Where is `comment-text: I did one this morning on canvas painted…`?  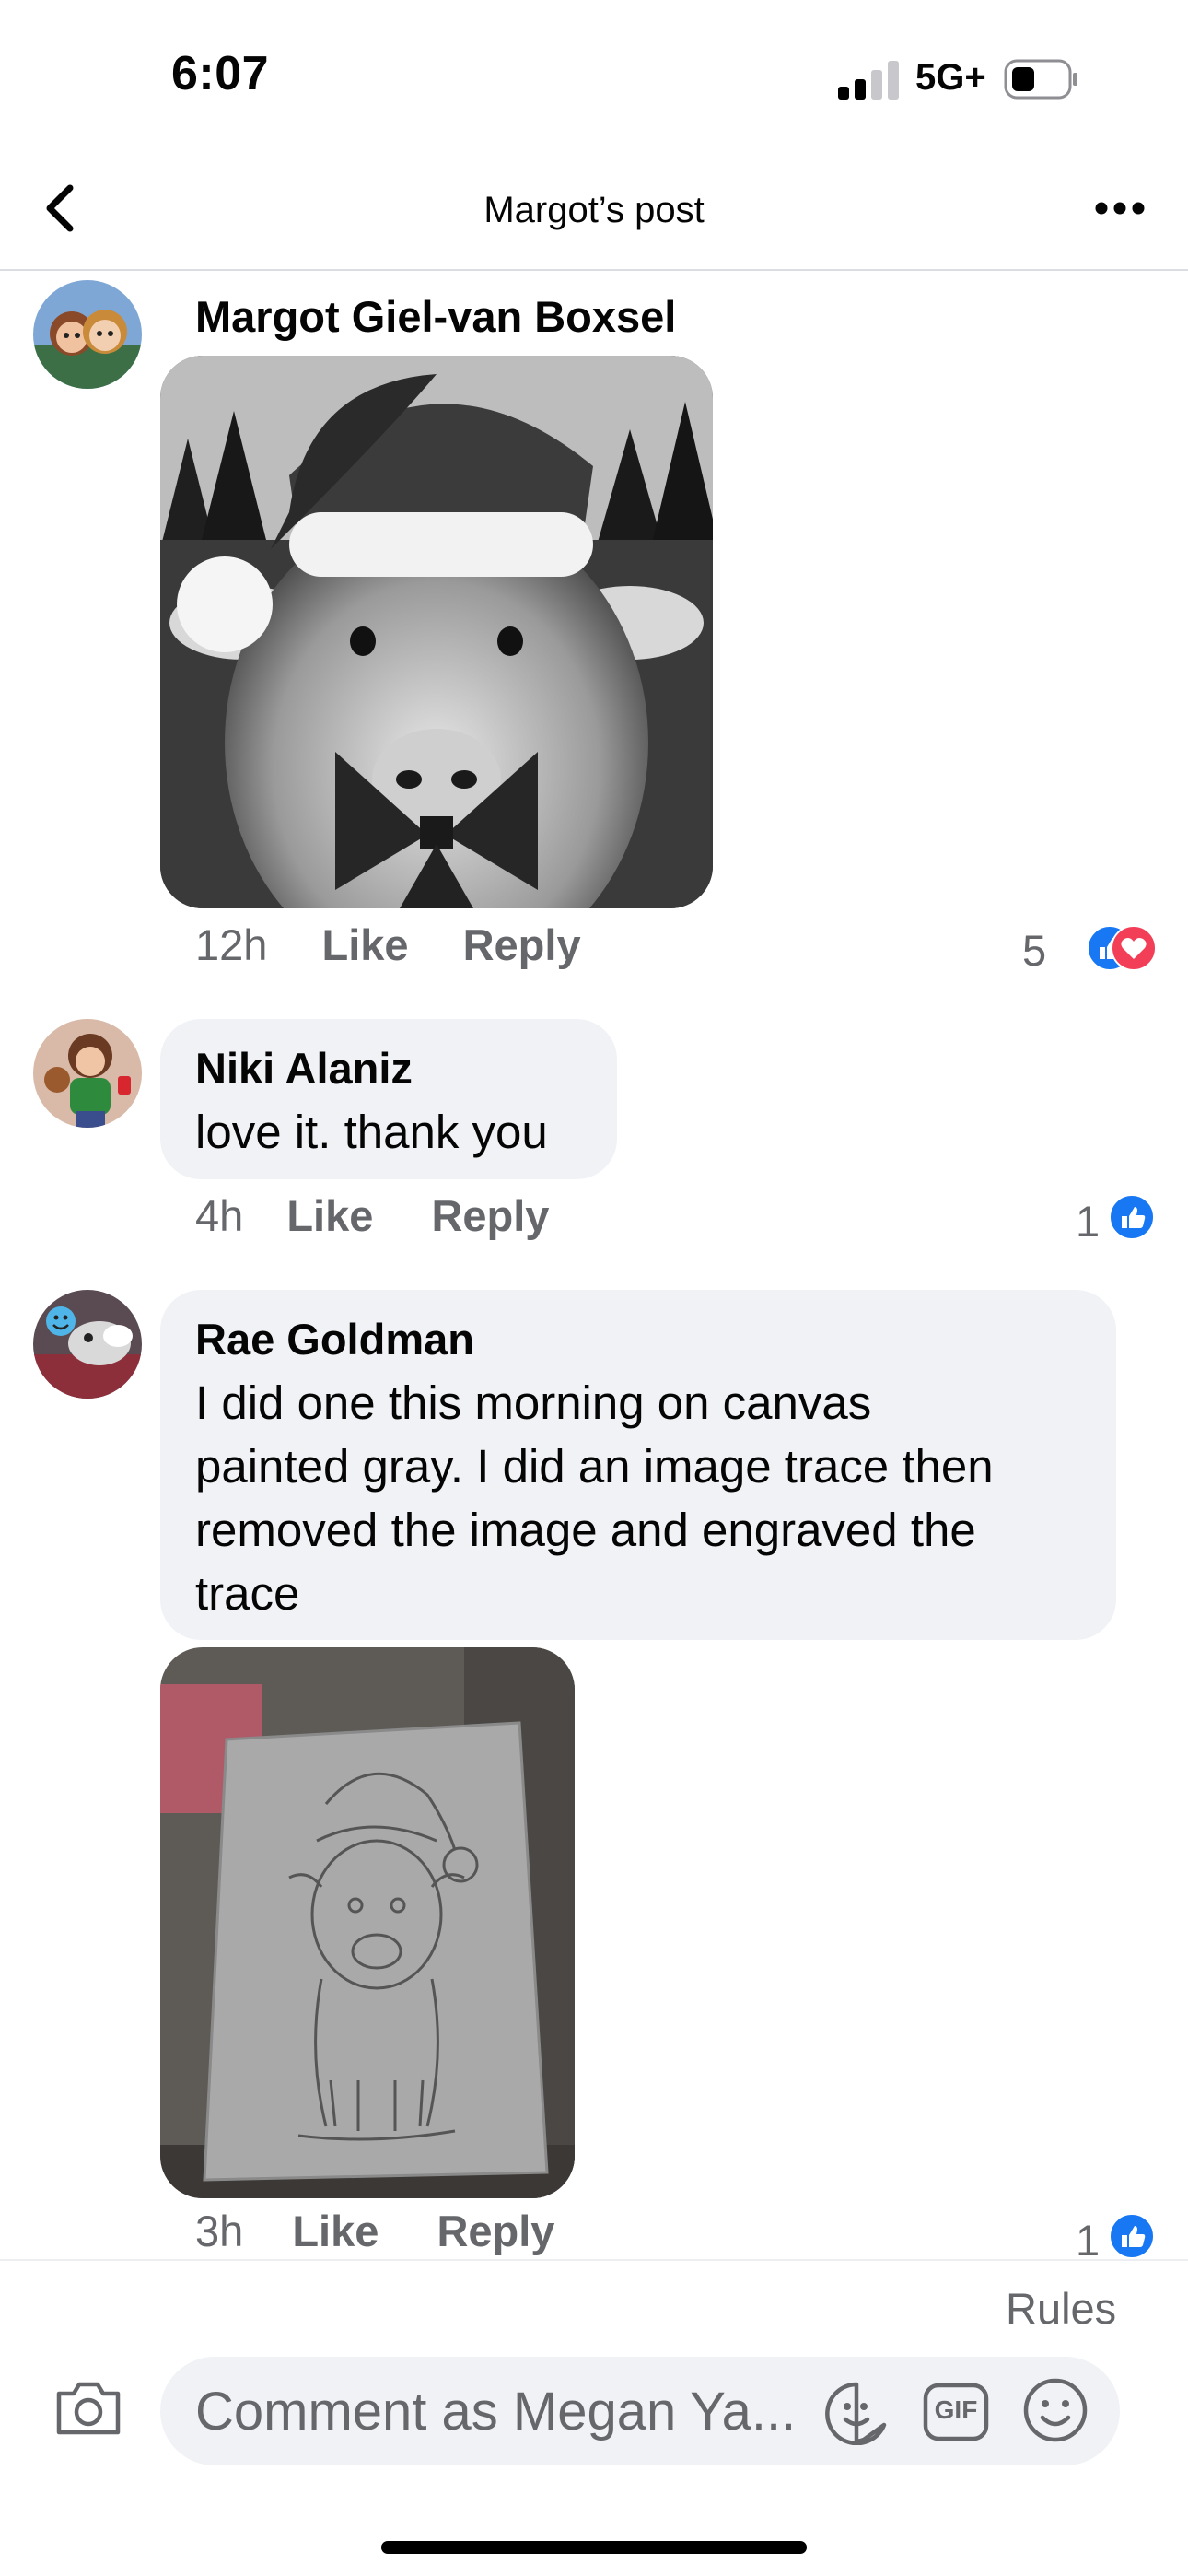
comment-text: I did one this morning on canvas painted… is located at coordinates (646, 1498).